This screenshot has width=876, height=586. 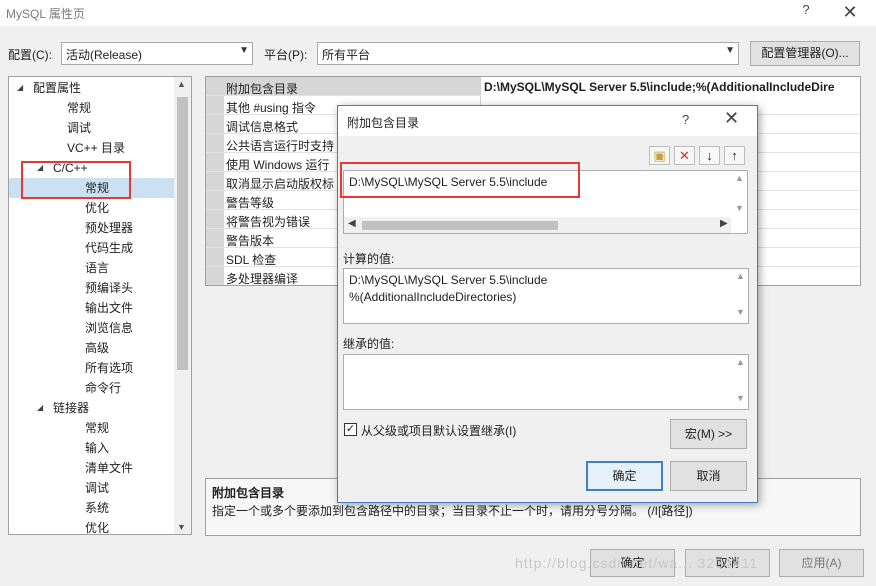 What do you see at coordinates (70, 168) in the screenshot?
I see `tree-item-label: C/C++` at bounding box center [70, 168].